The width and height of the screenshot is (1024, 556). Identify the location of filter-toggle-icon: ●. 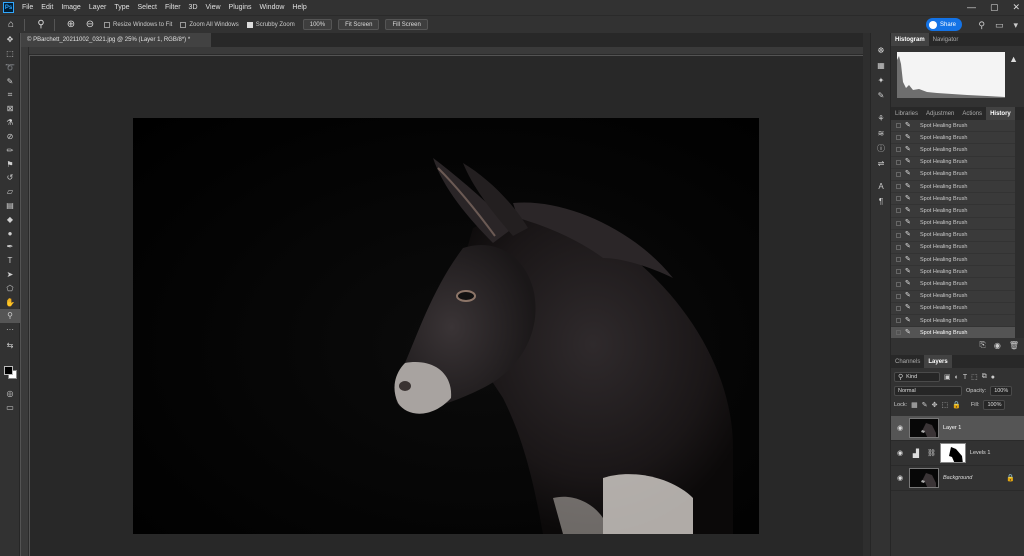
(993, 377).